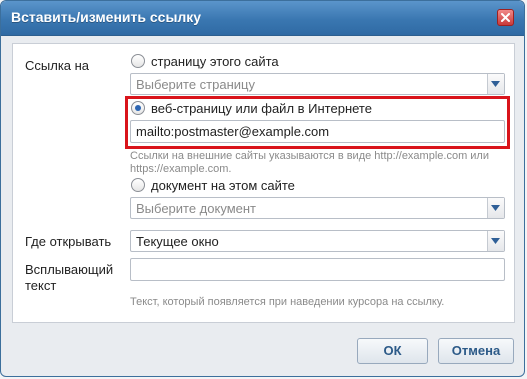  I want to click on document-select-dropdown-button, so click(495, 208).